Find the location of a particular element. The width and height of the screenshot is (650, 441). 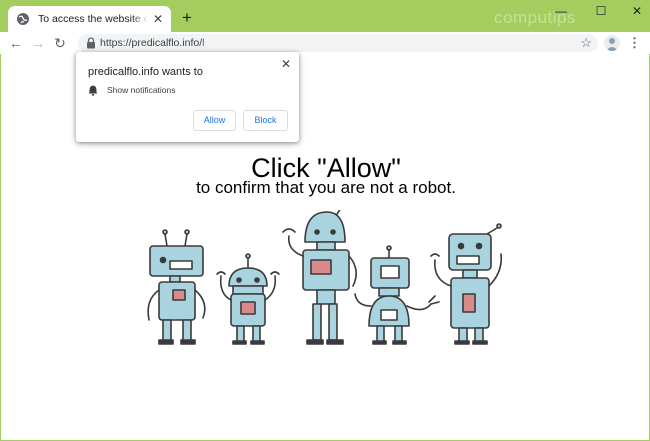

reload-button: ↻ is located at coordinates (60, 43).